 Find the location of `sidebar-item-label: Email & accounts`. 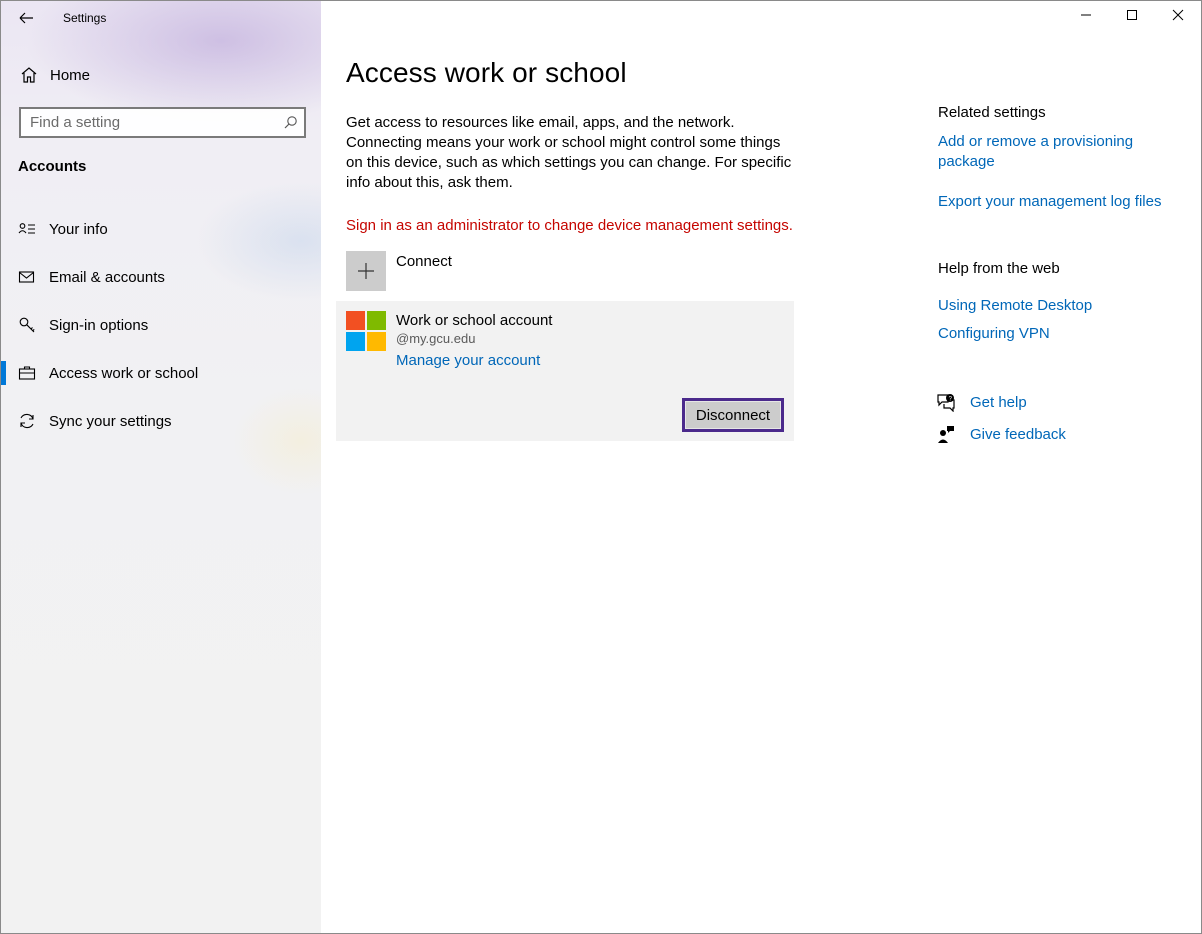

sidebar-item-label: Email & accounts is located at coordinates (107, 277).